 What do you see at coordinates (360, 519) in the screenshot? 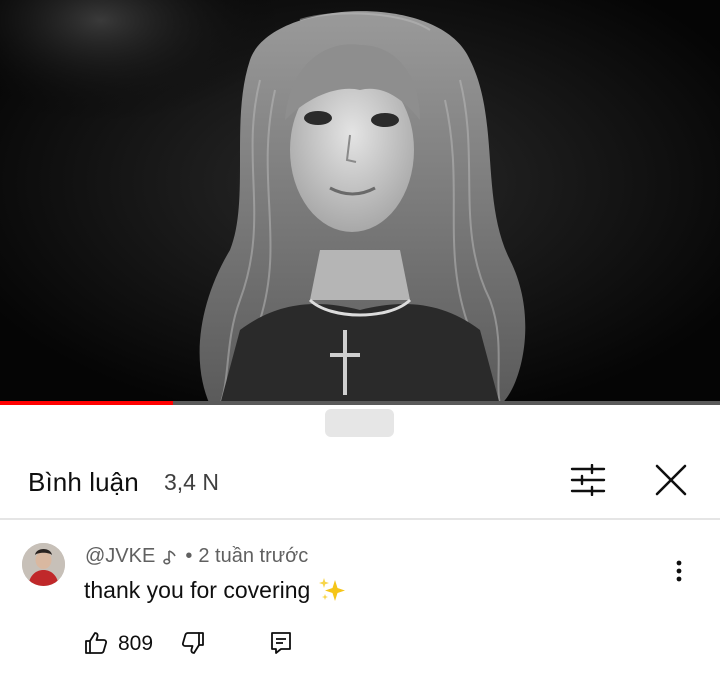
I see `header-divider` at bounding box center [360, 519].